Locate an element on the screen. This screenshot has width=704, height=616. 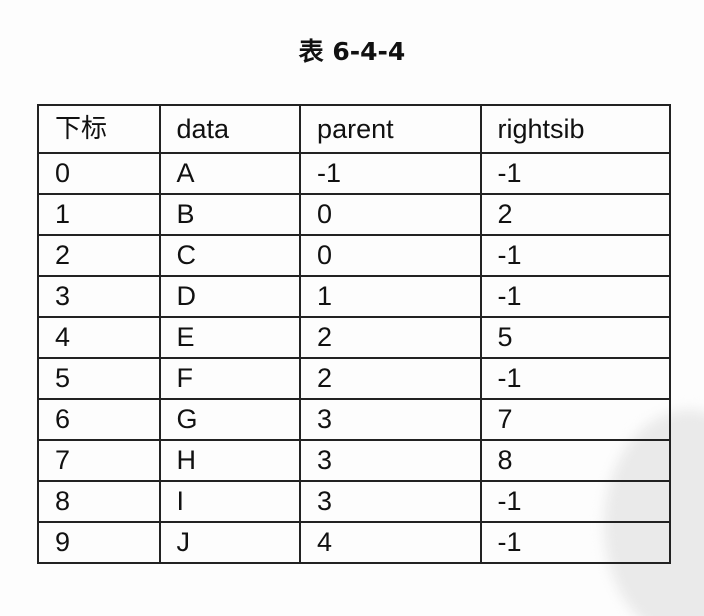
table-row: 8 I 3 -1 is located at coordinates (354, 501).